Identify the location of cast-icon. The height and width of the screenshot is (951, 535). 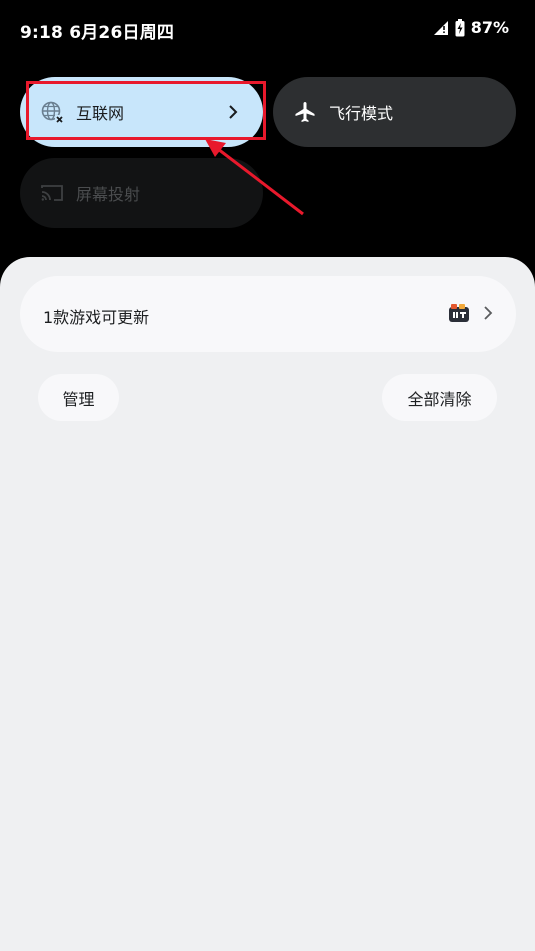
(52, 193).